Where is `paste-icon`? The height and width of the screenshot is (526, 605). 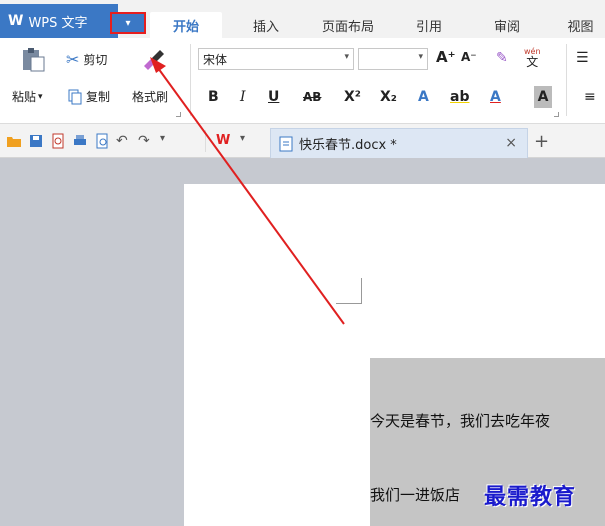 paste-icon is located at coordinates (34, 60).